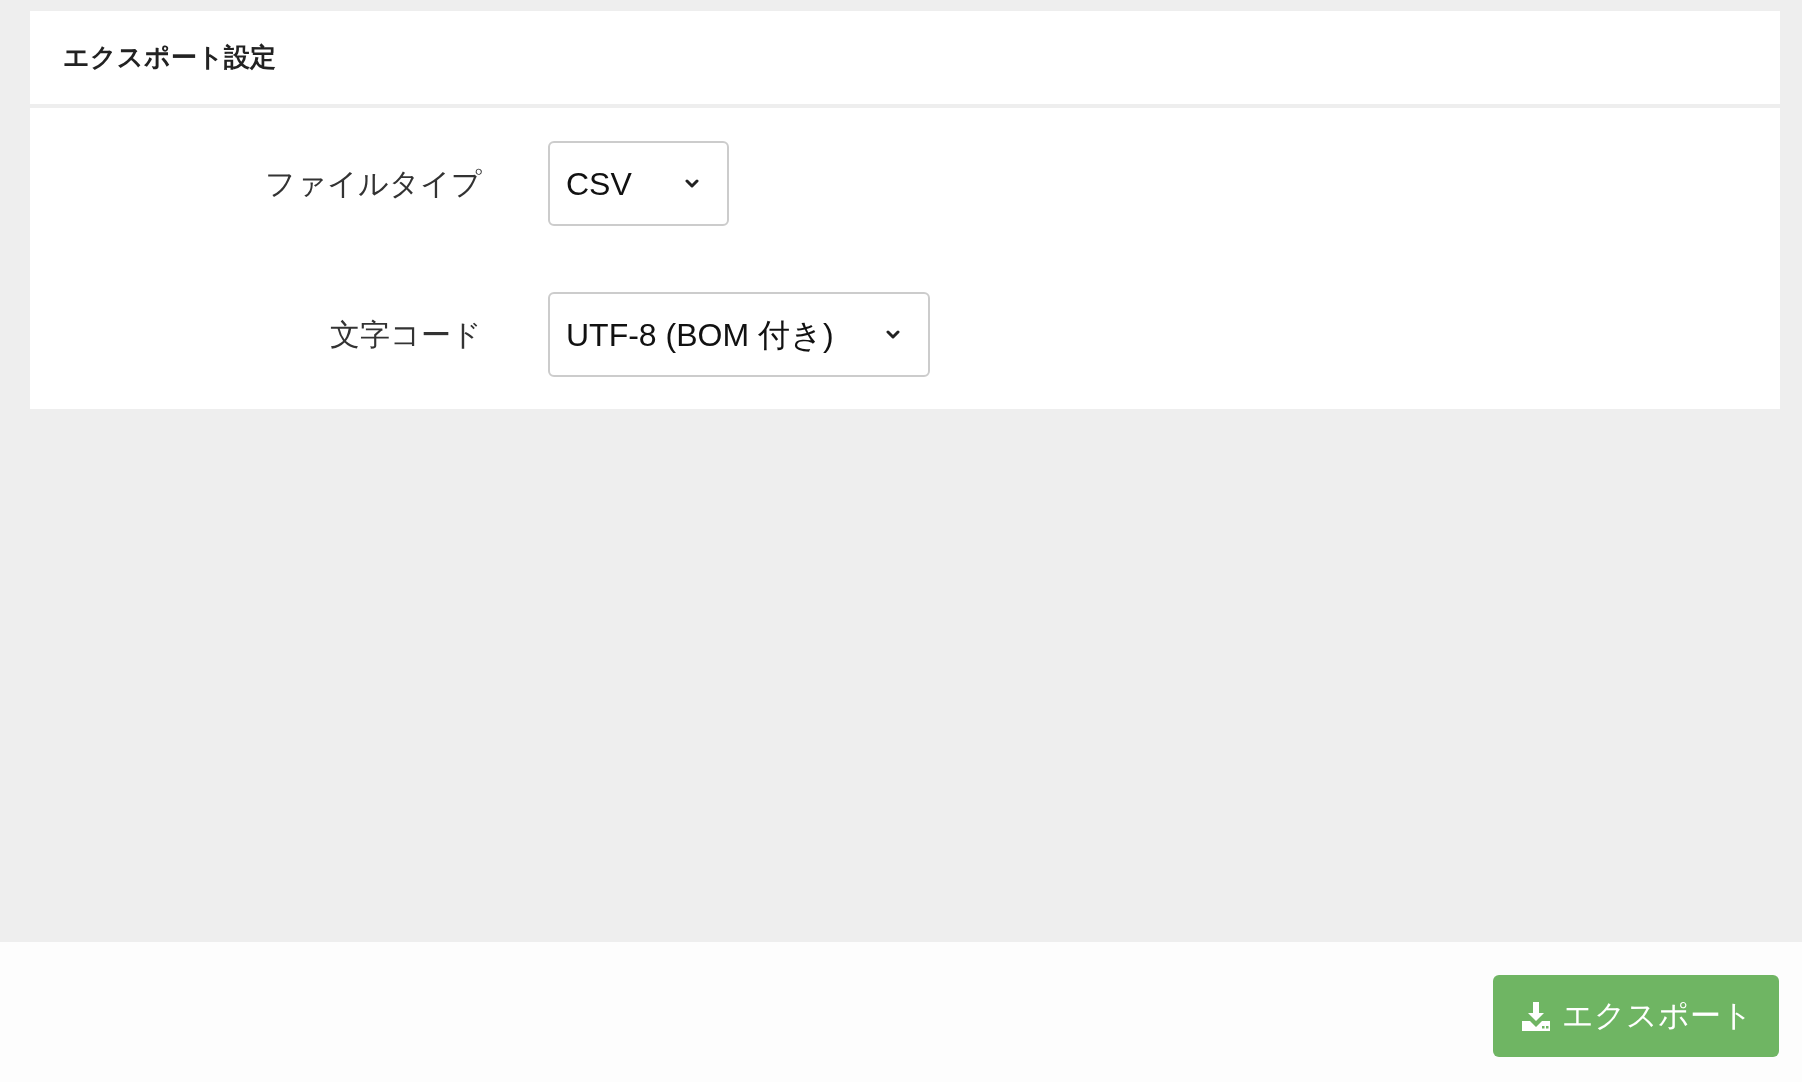 This screenshot has height=1082, width=1802. Describe the element at coordinates (638, 183) in the screenshot. I see `dropdown-select: CSV` at that location.